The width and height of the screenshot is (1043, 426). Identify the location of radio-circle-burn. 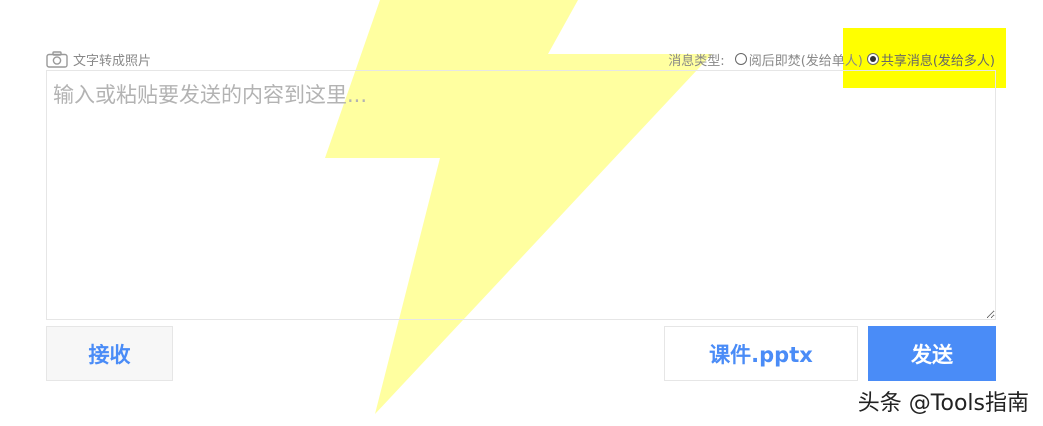
(740, 59).